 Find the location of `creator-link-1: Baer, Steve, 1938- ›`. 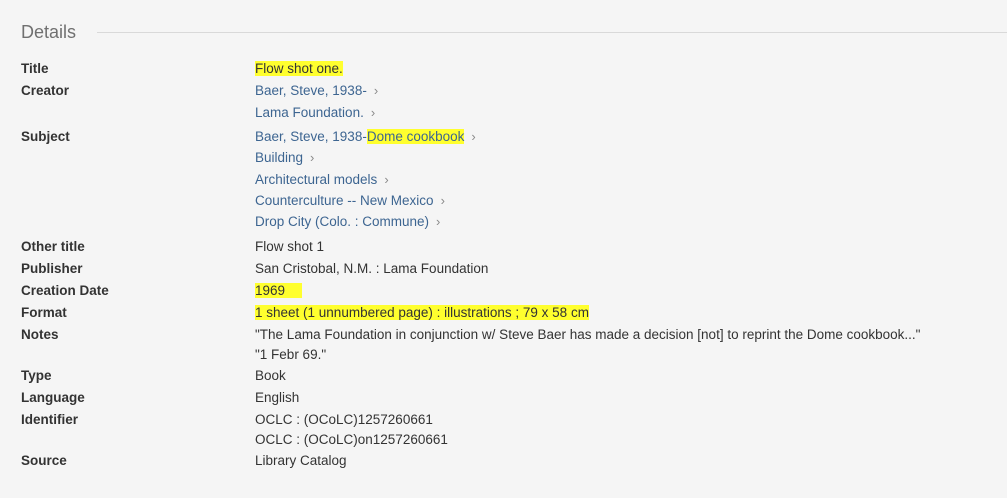

creator-link-1: Baer, Steve, 1938- › is located at coordinates (316, 91).